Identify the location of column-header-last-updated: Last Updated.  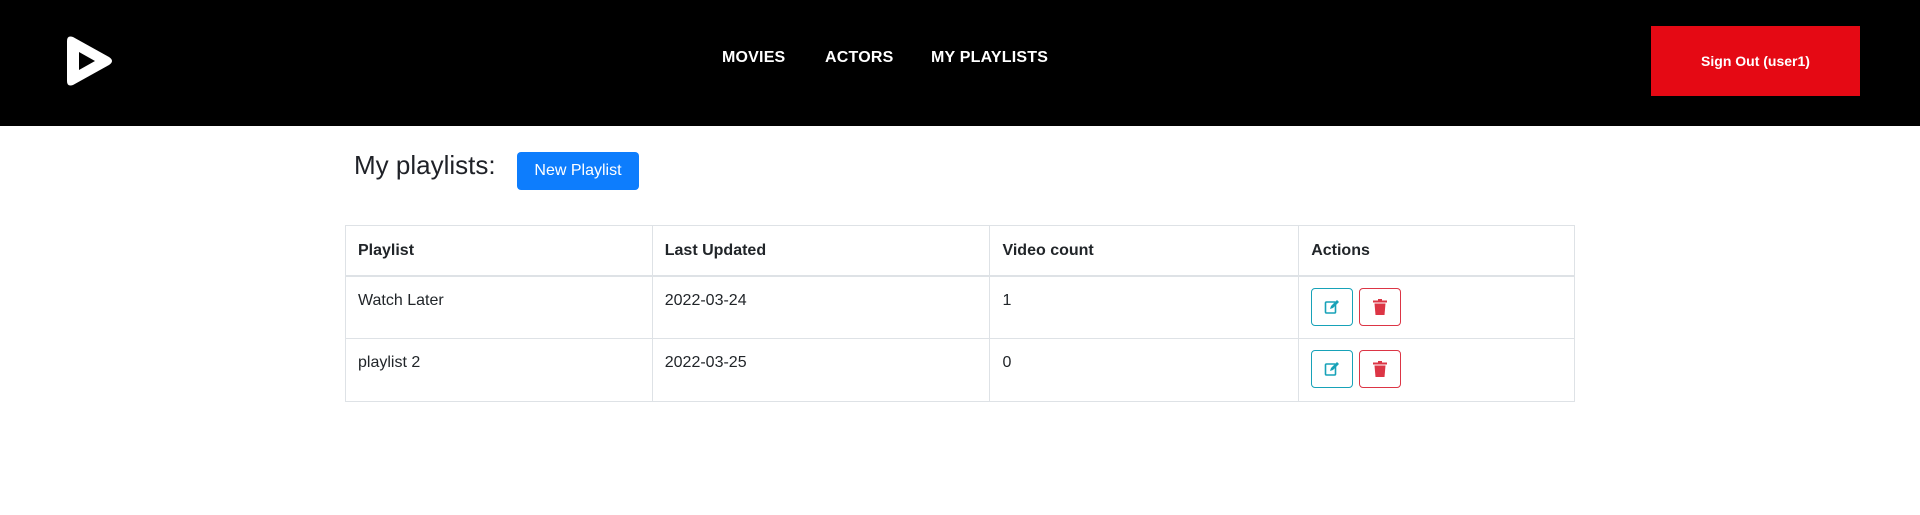
(821, 251).